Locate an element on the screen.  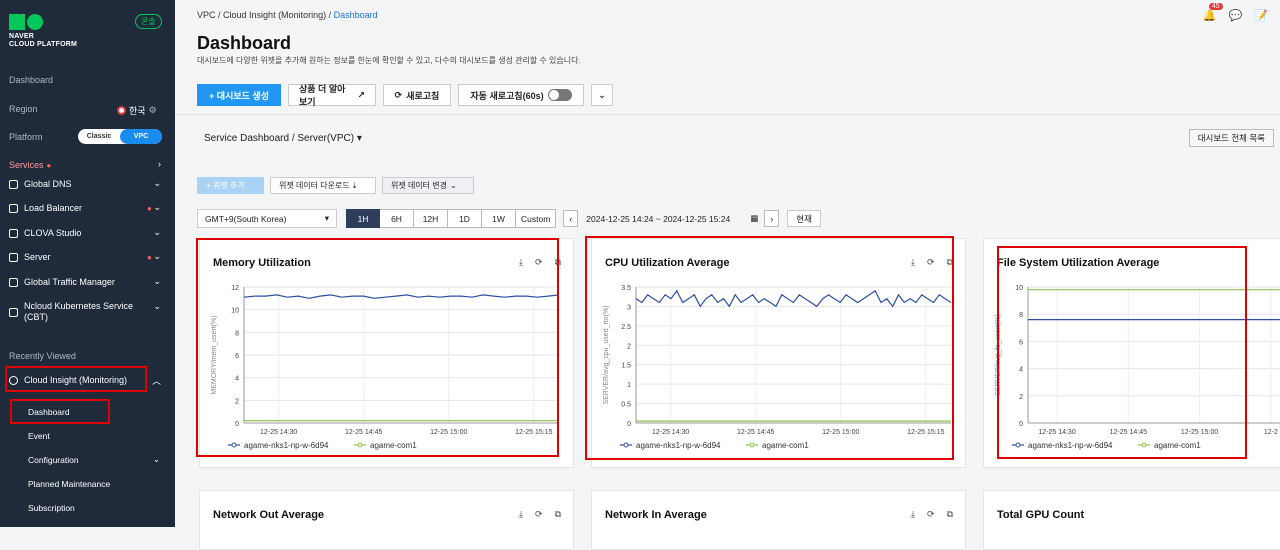
external-link-icon: ↗ is located at coordinates (361, 94).